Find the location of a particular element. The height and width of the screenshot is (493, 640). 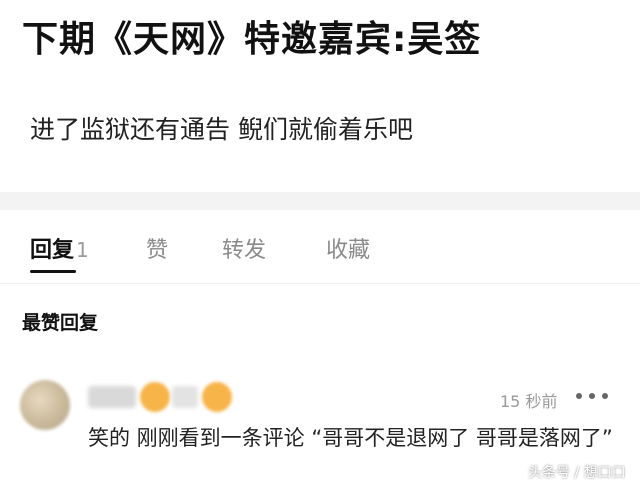

post-body: 进了监狱还有通告 鲵们就偷着乐吧 is located at coordinates (221, 129).